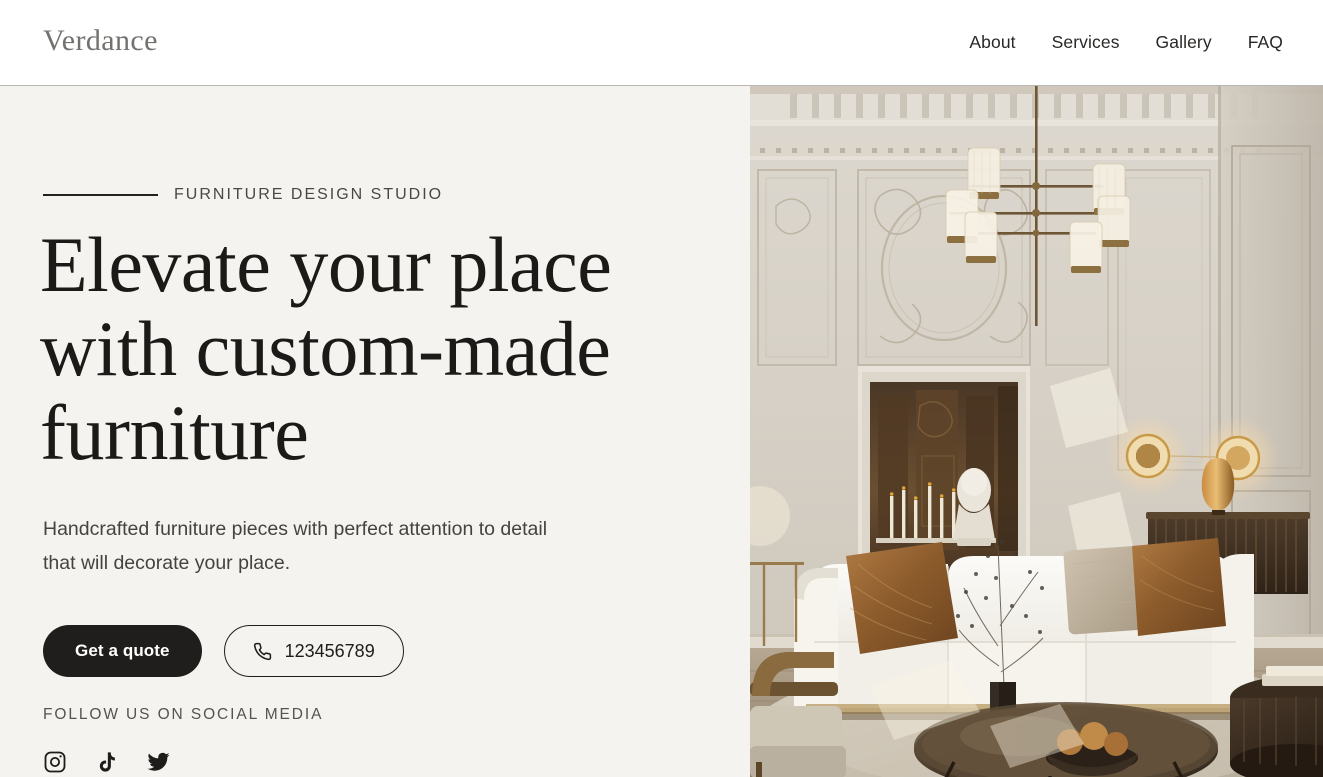 Image resolution: width=1323 pixels, height=777 pixels. I want to click on instagram-icon, so click(55, 763).